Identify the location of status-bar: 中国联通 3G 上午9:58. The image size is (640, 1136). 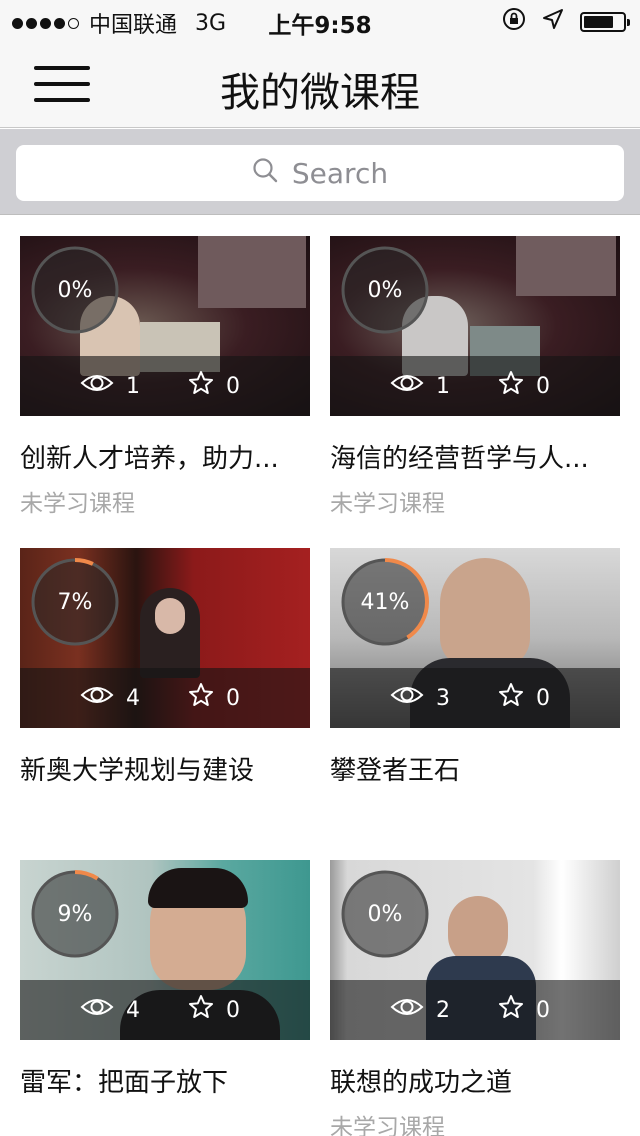
(320, 20).